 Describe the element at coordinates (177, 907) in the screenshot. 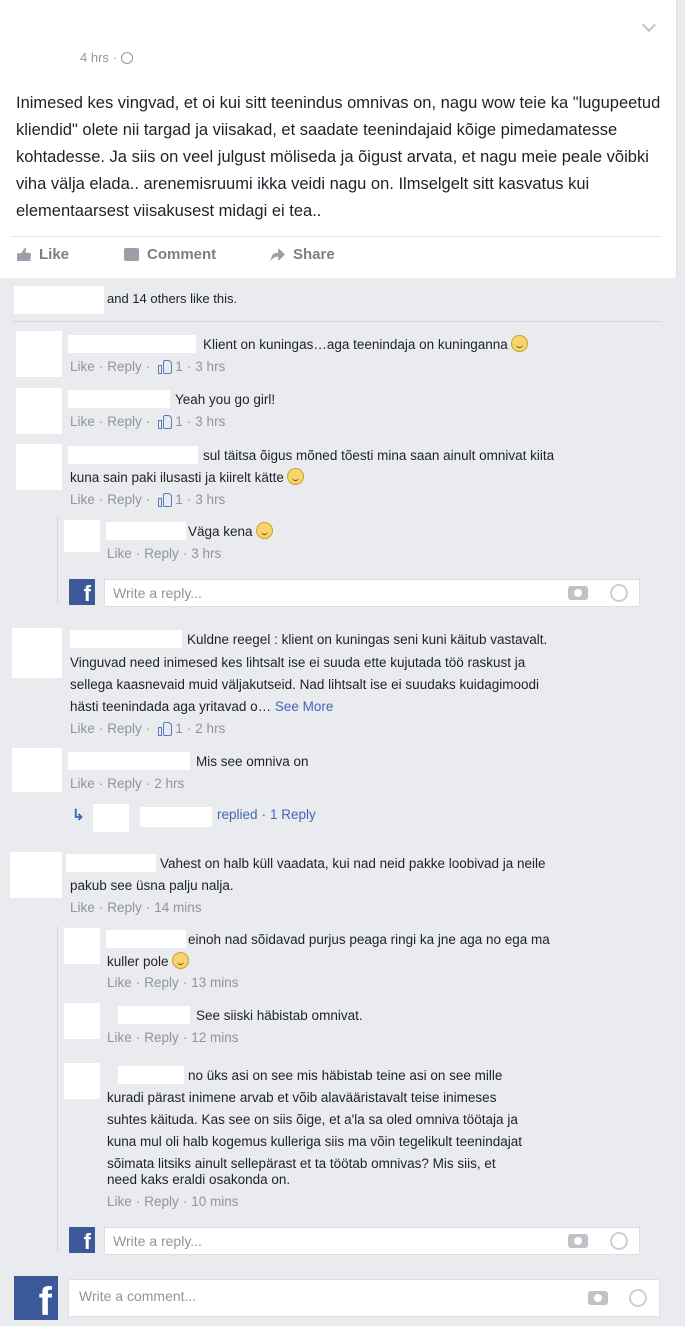

I see `comment-time: 14 mins` at that location.